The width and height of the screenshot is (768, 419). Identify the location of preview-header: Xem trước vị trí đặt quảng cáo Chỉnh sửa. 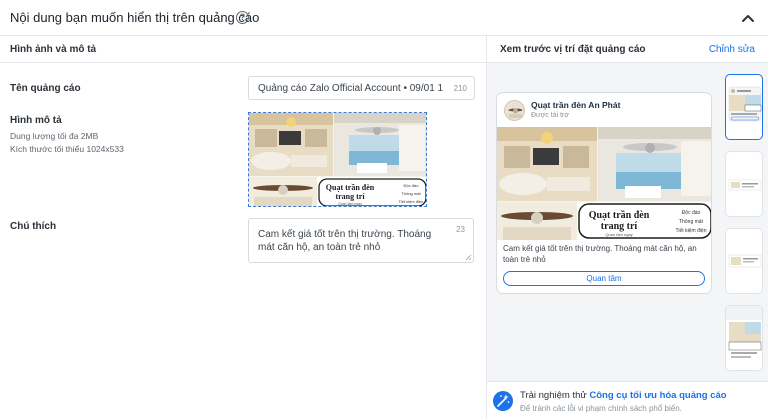
(627, 49).